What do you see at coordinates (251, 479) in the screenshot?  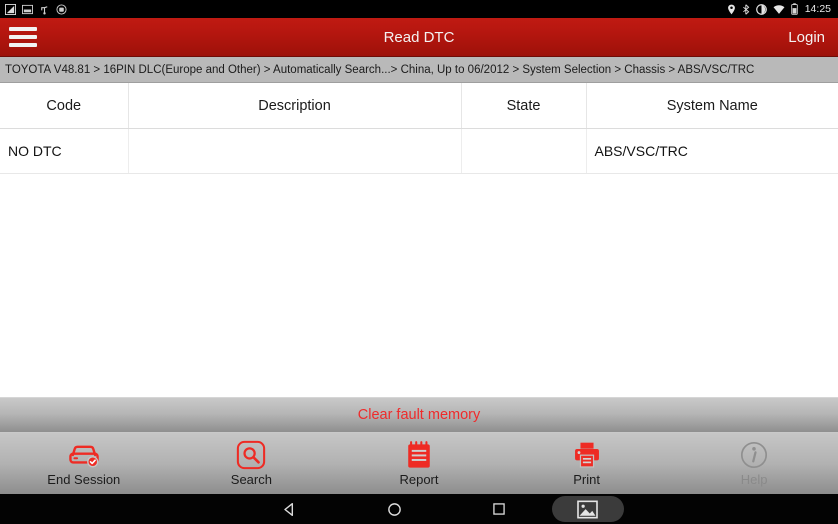 I see `search-label: Search` at bounding box center [251, 479].